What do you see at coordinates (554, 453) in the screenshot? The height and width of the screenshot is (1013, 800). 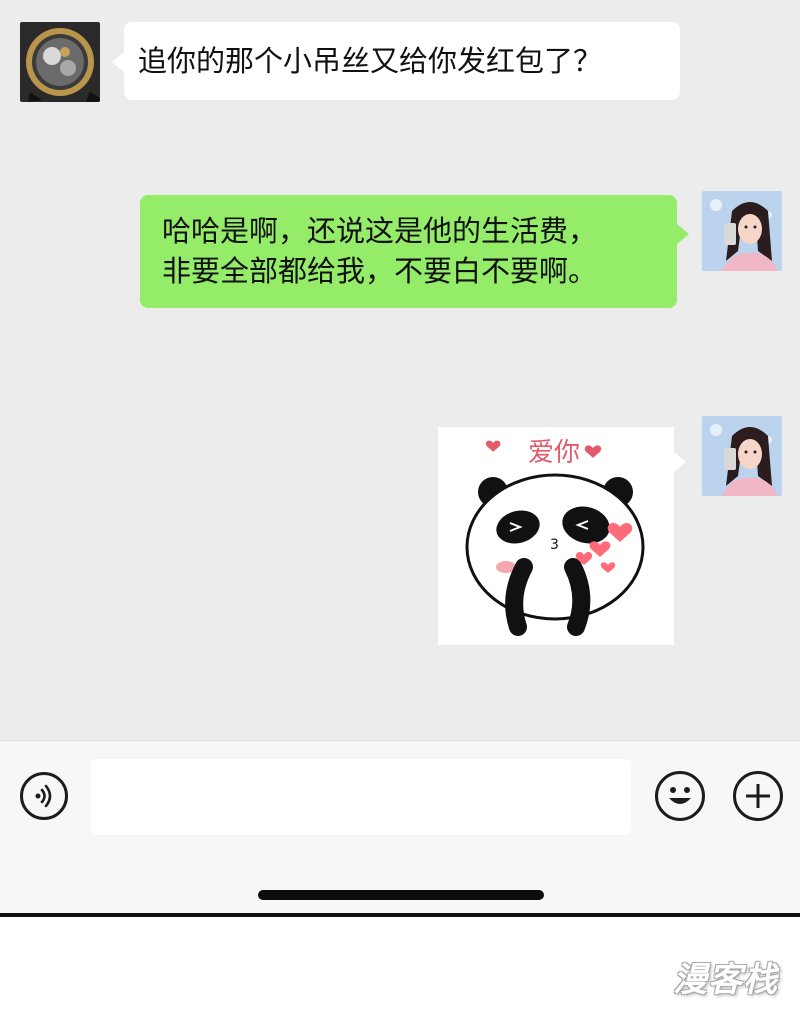 I see `sticker-caption: 爱你` at bounding box center [554, 453].